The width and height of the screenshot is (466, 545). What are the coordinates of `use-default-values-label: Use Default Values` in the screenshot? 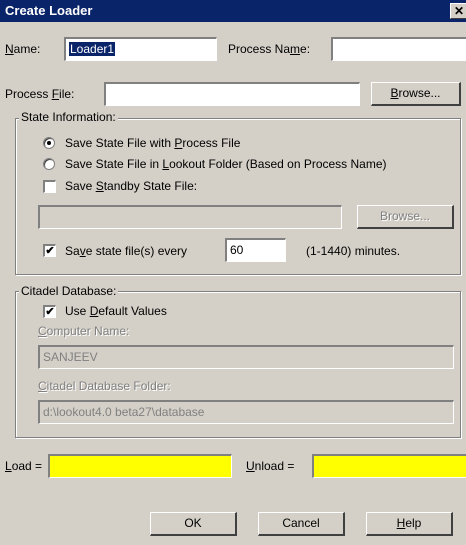 It's located at (116, 311).